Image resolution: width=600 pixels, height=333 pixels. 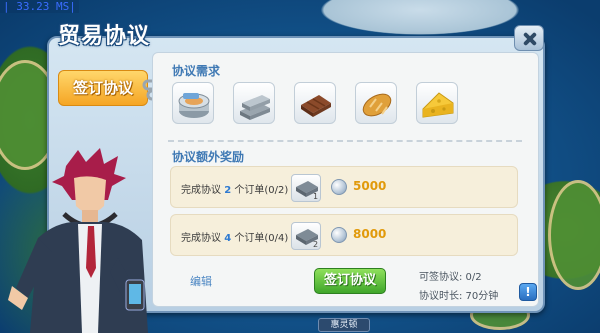 I want to click on chocolate-icon, so click(x=316, y=106).